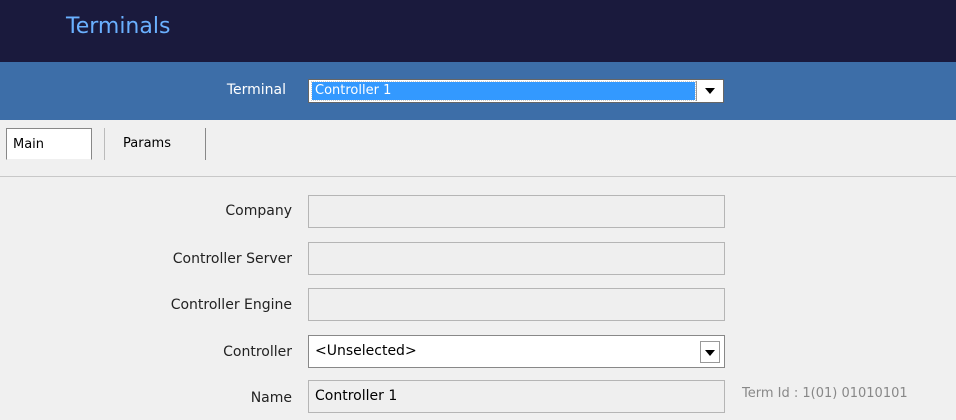  What do you see at coordinates (356, 396) in the screenshot?
I see `name-value: Controller 1` at bounding box center [356, 396].